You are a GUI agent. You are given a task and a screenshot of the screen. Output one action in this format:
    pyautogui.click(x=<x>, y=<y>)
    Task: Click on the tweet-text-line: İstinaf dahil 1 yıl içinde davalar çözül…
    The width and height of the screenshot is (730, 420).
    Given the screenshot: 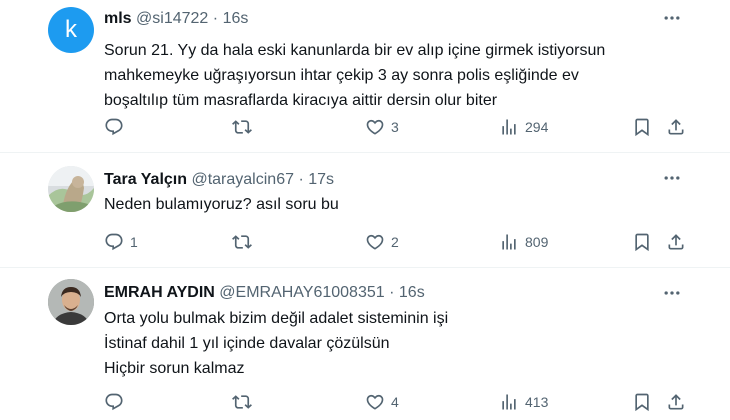 What is the action you would take?
    pyautogui.click(x=247, y=343)
    